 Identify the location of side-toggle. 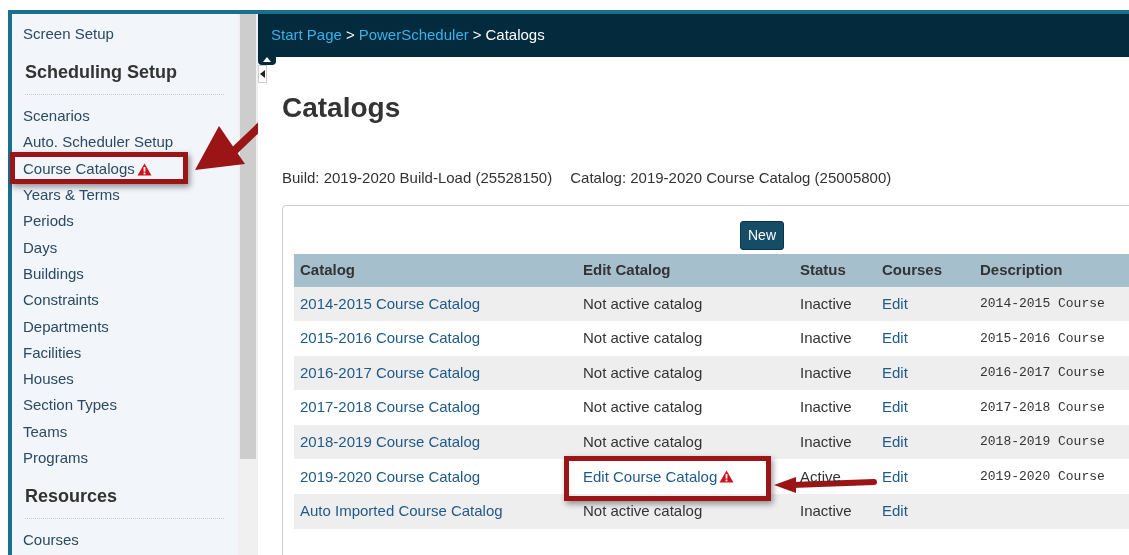
(262, 74).